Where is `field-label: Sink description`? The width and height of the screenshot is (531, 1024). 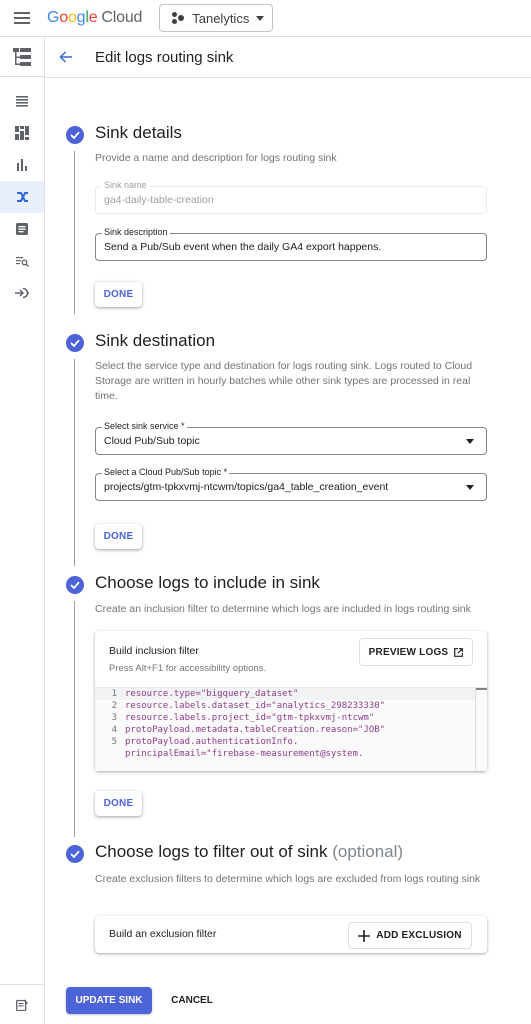 field-label: Sink description is located at coordinates (136, 232).